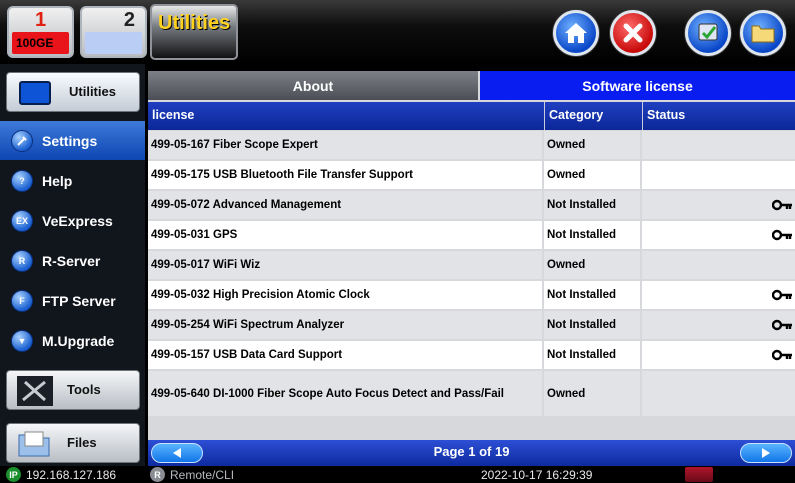 The width and height of the screenshot is (795, 483). I want to click on sidebar-item-r-server: R R-Server, so click(72, 260).